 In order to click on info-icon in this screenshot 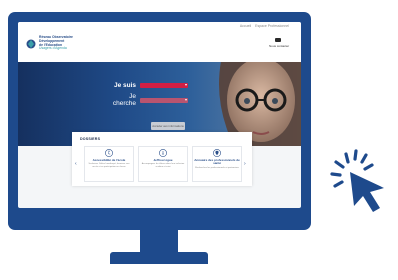, I will do `click(163, 153)`.